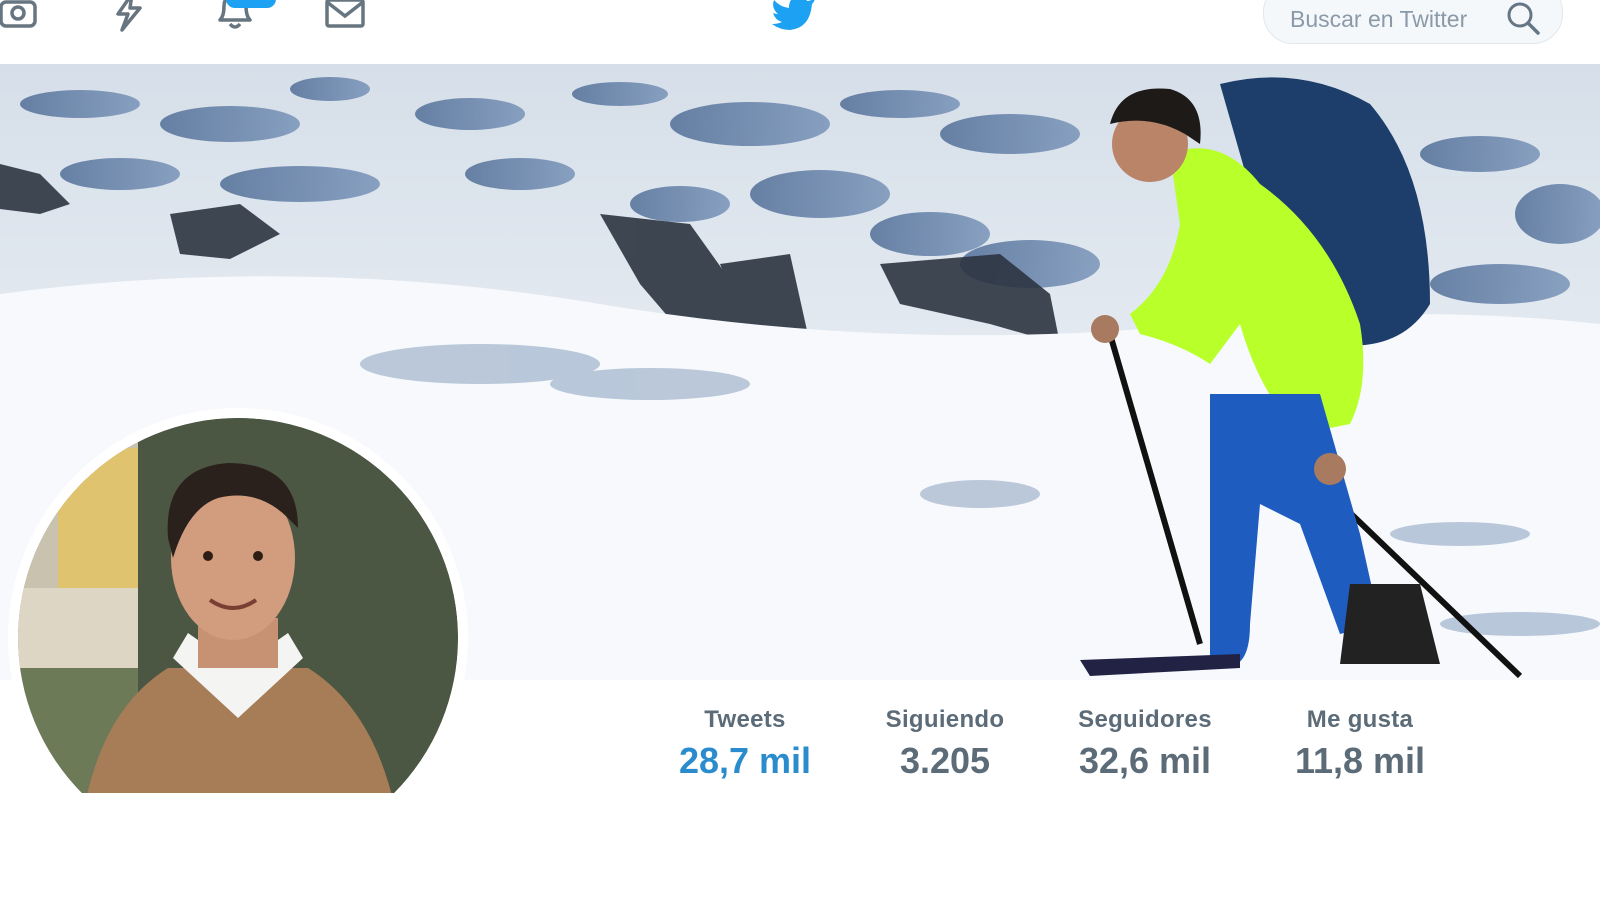 The height and width of the screenshot is (900, 1600). I want to click on search-input, so click(1390, 19).